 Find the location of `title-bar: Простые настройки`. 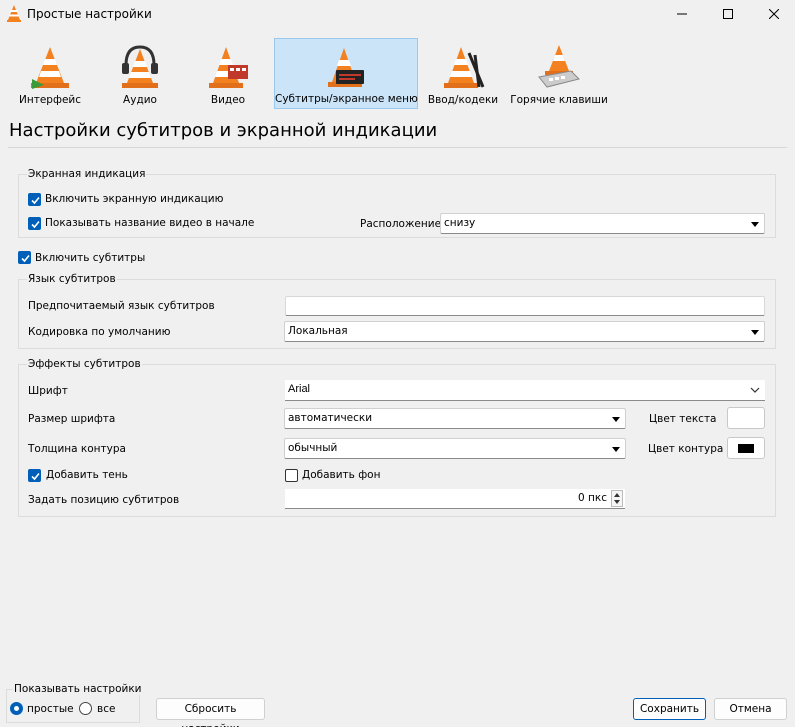

title-bar: Простые настройки is located at coordinates (397, 14).